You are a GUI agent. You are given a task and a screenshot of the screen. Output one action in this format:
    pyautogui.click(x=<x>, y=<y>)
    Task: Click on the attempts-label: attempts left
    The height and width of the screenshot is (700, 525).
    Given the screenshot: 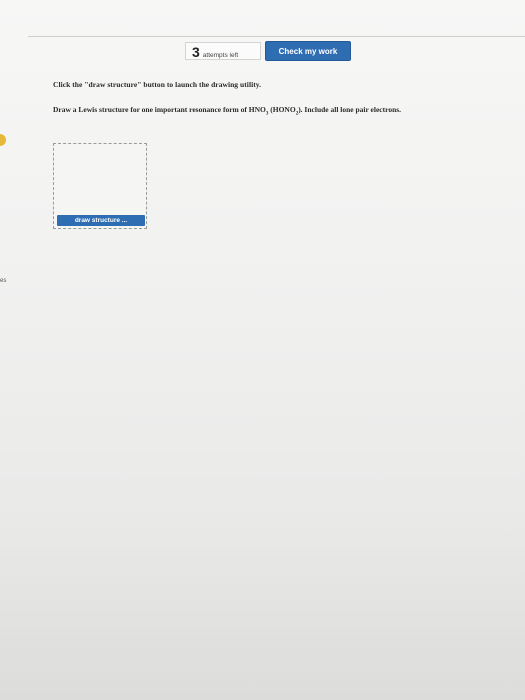 What is the action you would take?
    pyautogui.click(x=220, y=55)
    